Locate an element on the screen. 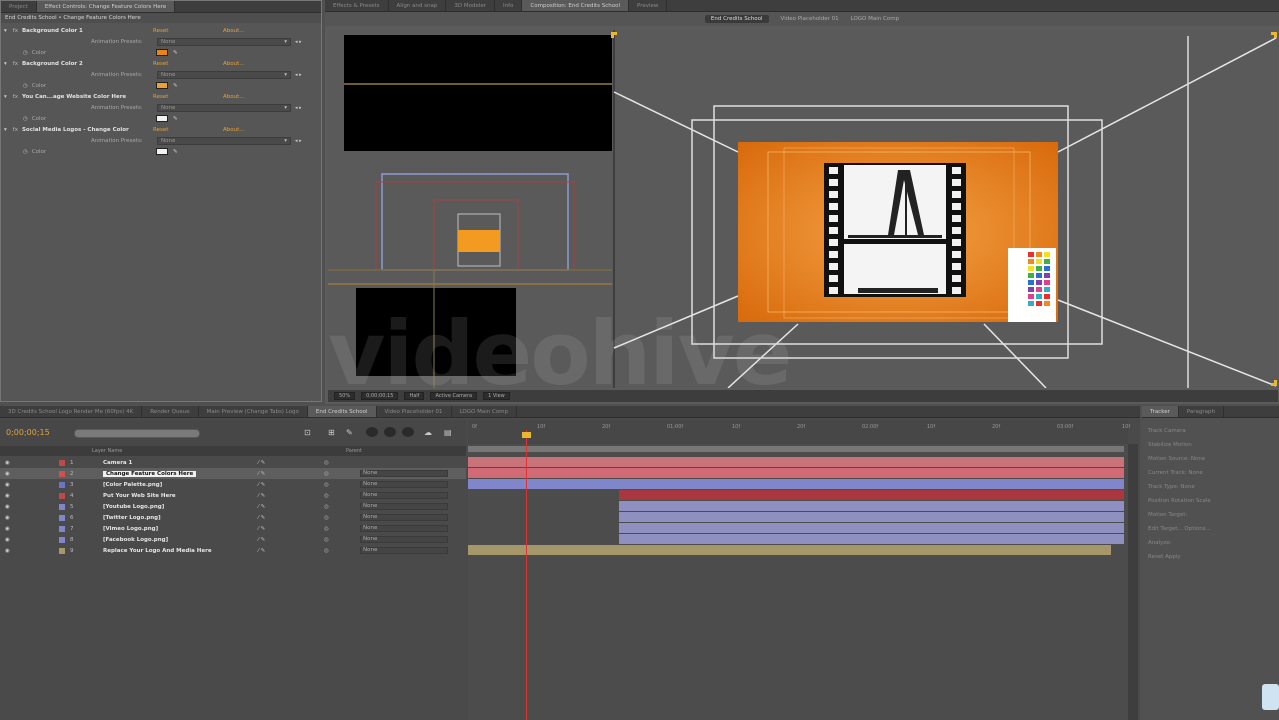  timeline_tabs-tab-4: Video Placeholder 01 is located at coordinates (414, 411).